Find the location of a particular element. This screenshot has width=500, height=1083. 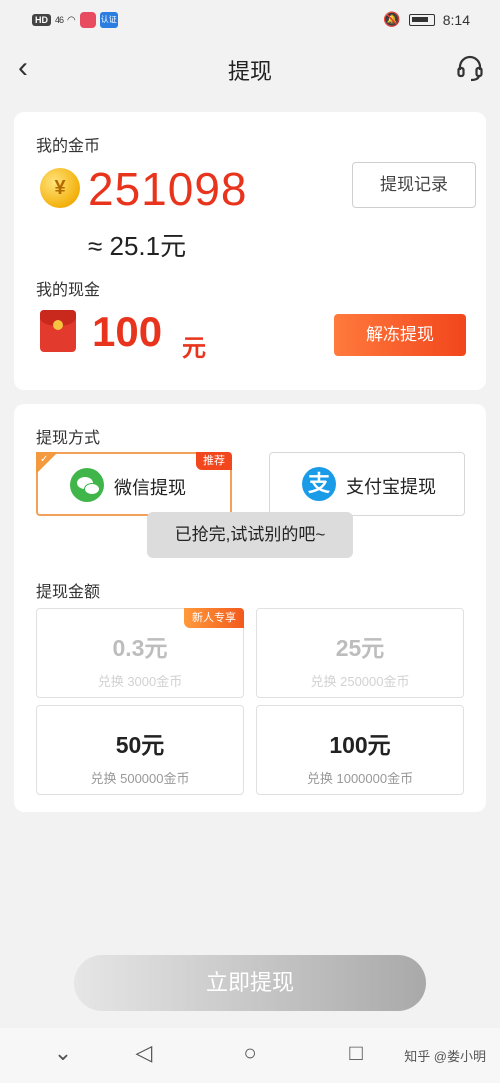

checkmark-icon: ✓ is located at coordinates (44, 459).